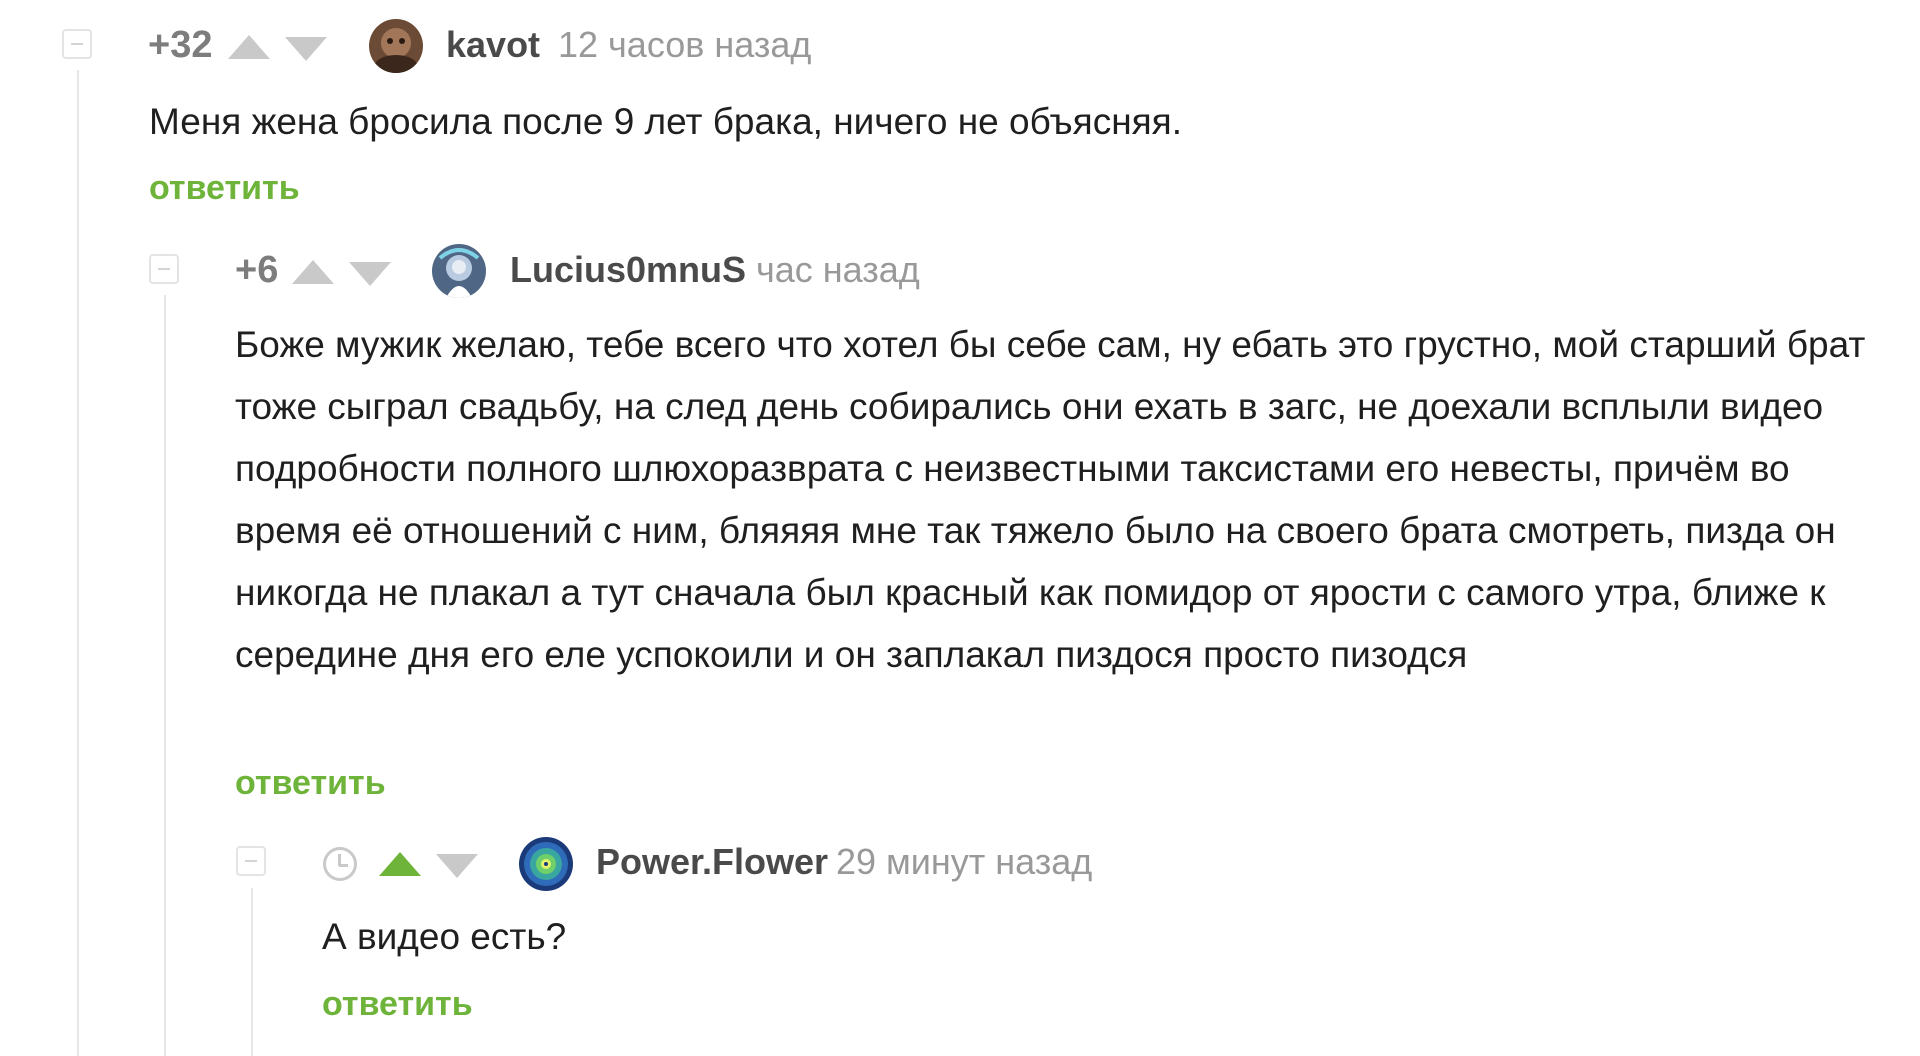 The image size is (1920, 1056). Describe the element at coordinates (838, 269) in the screenshot. I see `comment-timestamp: час назад` at that location.